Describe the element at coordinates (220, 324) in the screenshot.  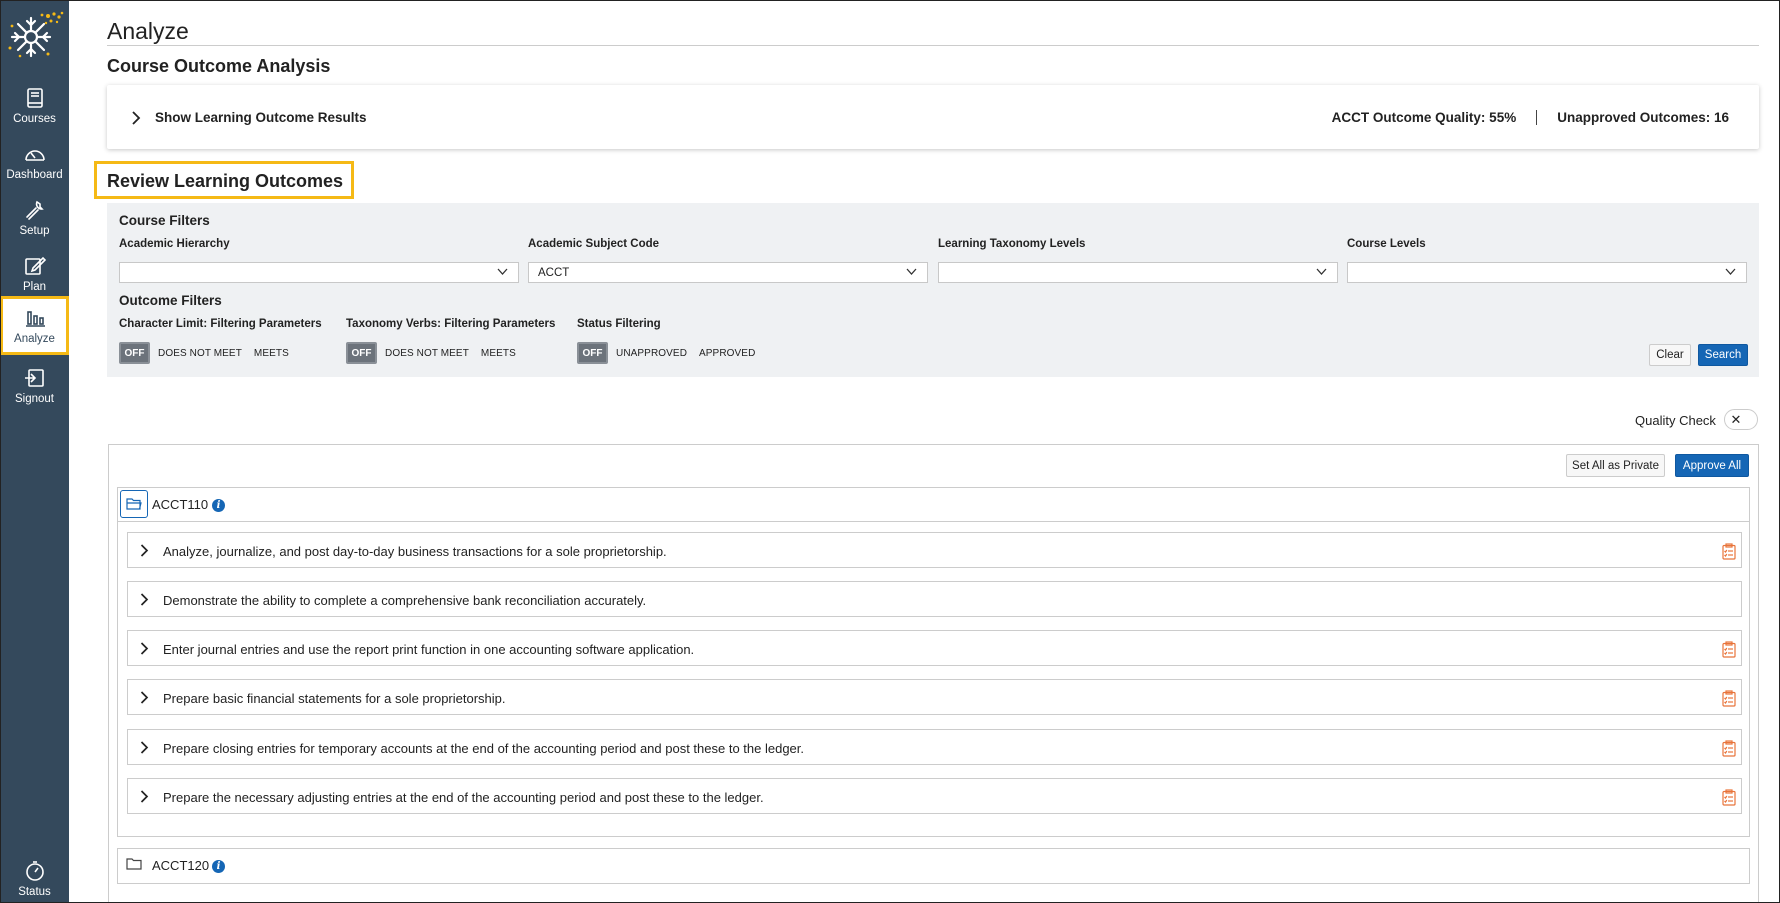
I see `char-limit-label: Character Limit: Filtering Parameters` at that location.